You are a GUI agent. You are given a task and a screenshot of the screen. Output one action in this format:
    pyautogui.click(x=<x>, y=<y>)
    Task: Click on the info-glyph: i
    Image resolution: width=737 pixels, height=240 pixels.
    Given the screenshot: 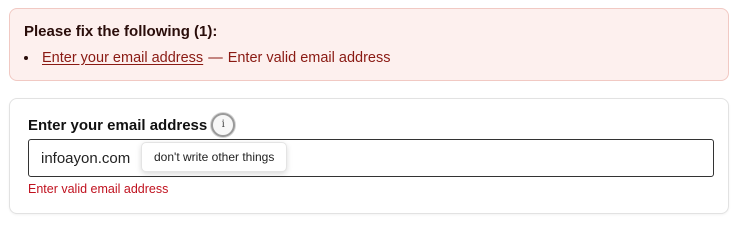 What is the action you would take?
    pyautogui.click(x=223, y=124)
    